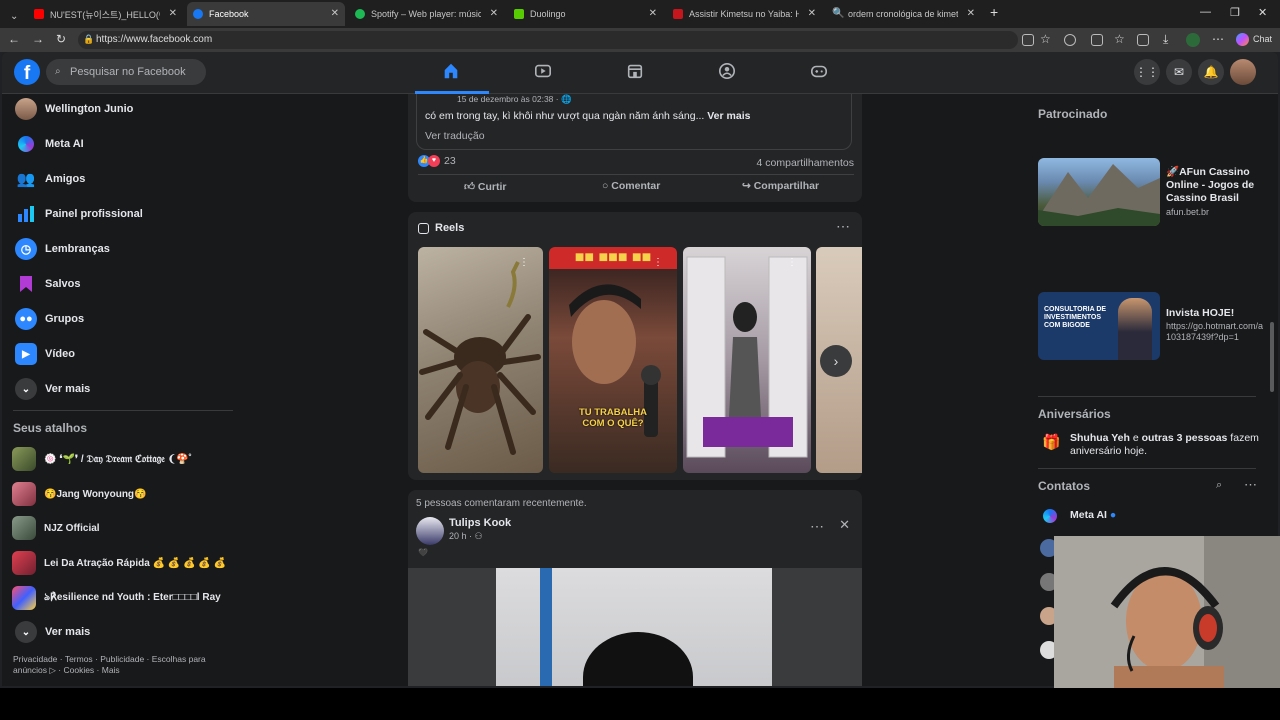 The image size is (1280, 720). Describe the element at coordinates (1216, 212) in the screenshot. I see `ad-url: afun.bet.br` at that location.